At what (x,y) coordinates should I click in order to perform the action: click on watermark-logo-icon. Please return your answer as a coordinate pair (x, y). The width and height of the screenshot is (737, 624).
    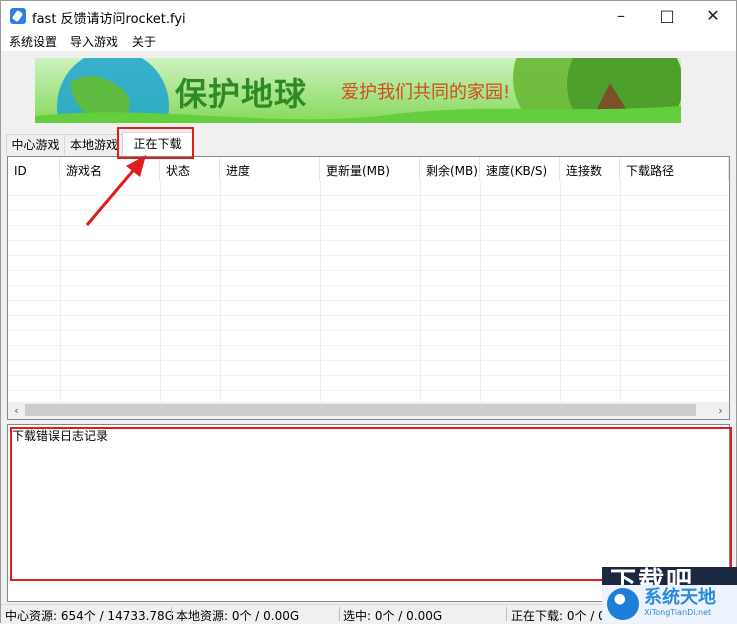
    Looking at the image, I should click on (623, 604).